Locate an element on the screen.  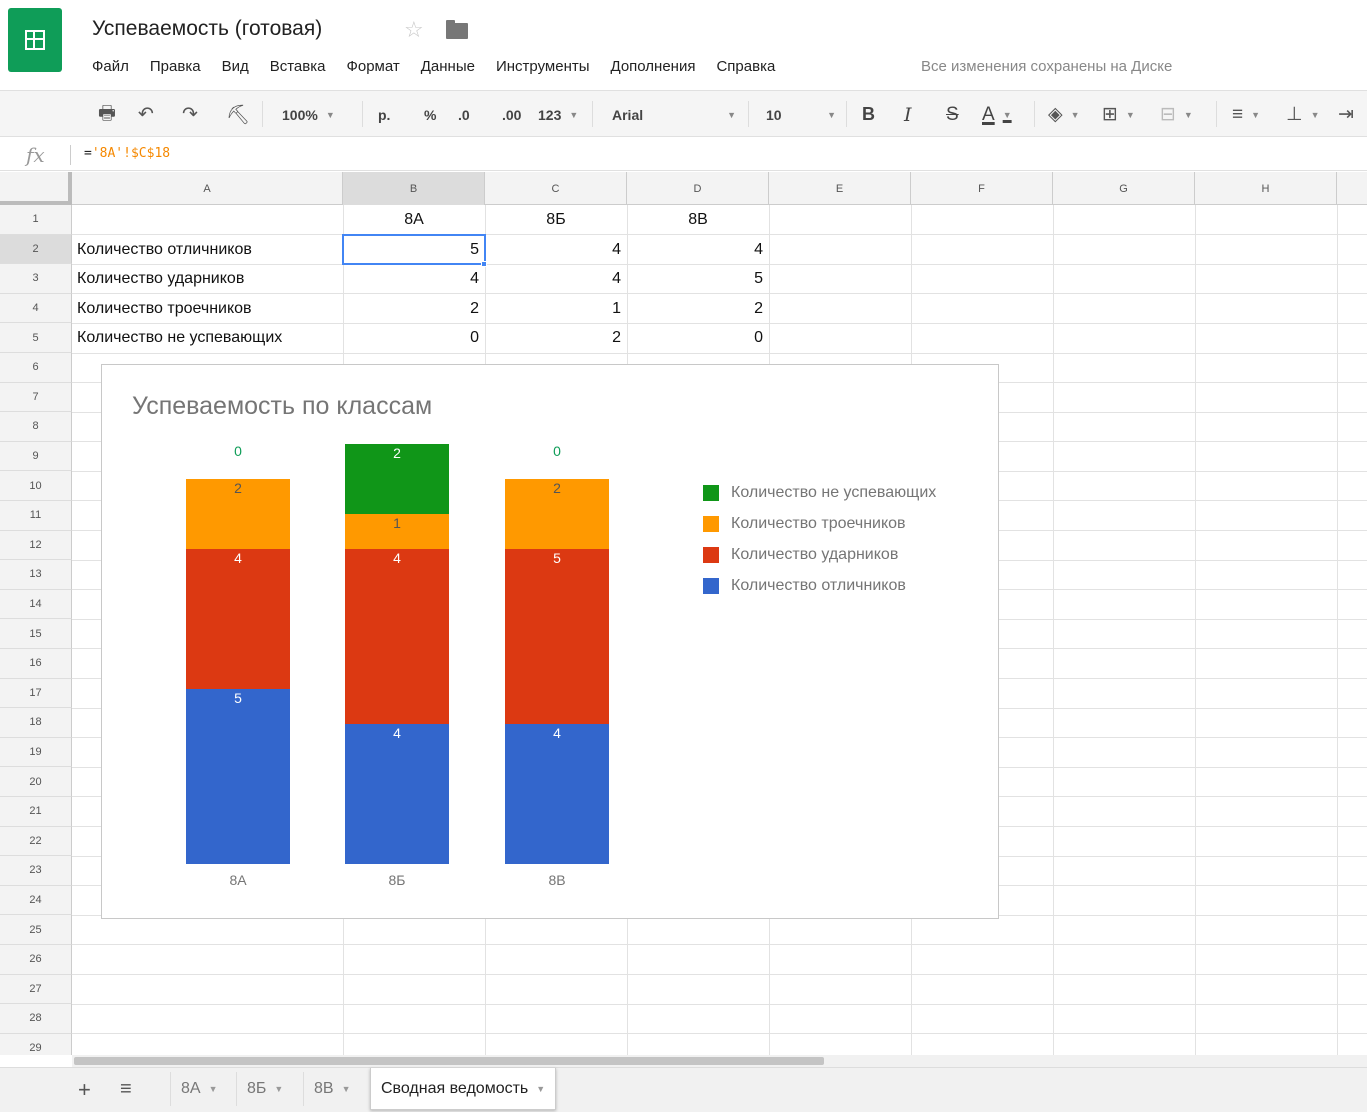
borders-icon: ⊞ ▼ is located at coordinates (1118, 114).